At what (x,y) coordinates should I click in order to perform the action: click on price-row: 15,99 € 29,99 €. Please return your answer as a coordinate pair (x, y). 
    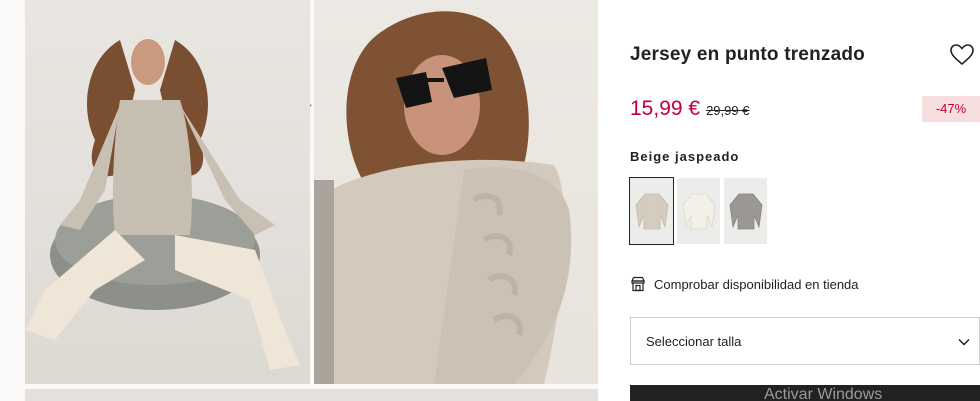
    Looking at the image, I should click on (689, 110).